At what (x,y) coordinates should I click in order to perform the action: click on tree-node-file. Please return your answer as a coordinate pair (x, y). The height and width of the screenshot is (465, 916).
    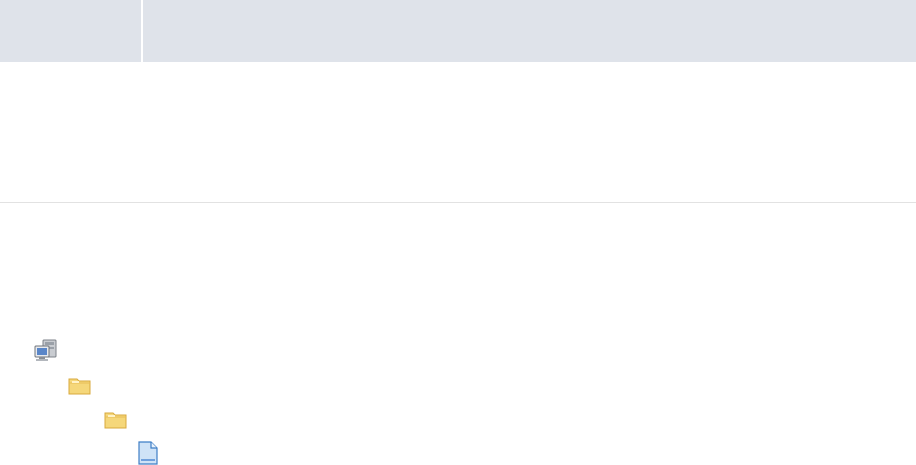
    Looking at the image, I should click on (148, 452).